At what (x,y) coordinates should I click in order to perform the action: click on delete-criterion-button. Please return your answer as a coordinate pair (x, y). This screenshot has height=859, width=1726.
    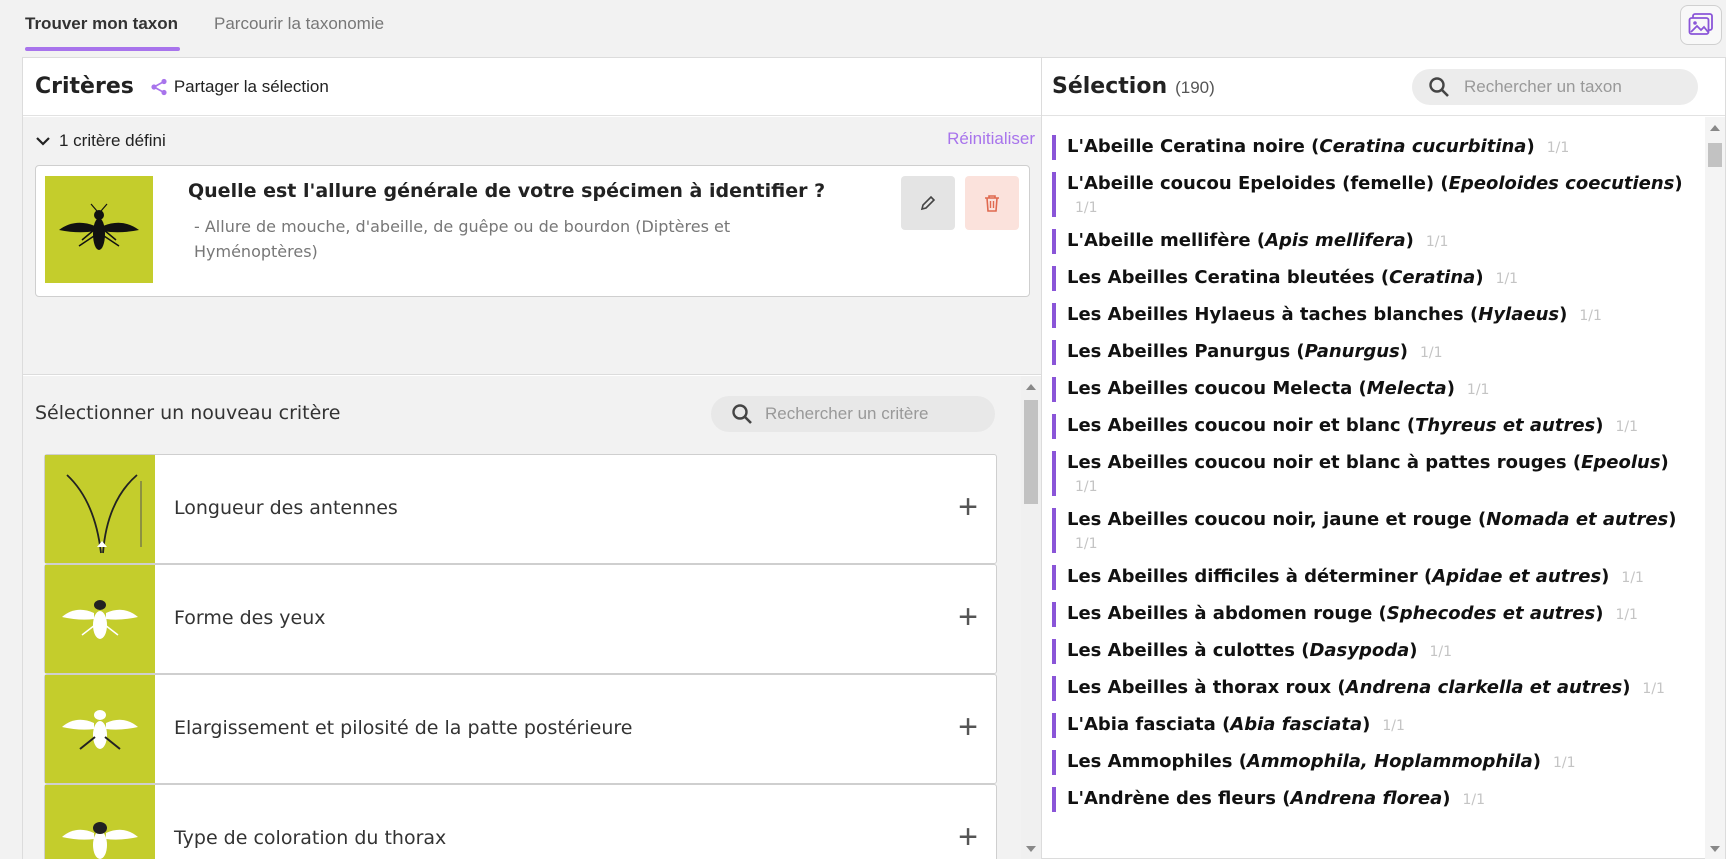
    Looking at the image, I should click on (992, 203).